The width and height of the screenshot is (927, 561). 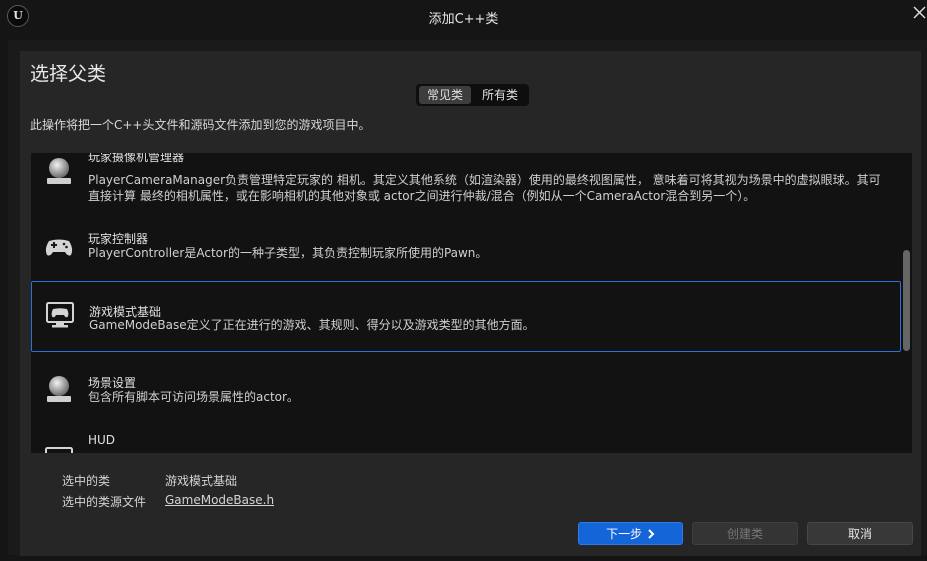 I want to click on close-icon, so click(x=919, y=12).